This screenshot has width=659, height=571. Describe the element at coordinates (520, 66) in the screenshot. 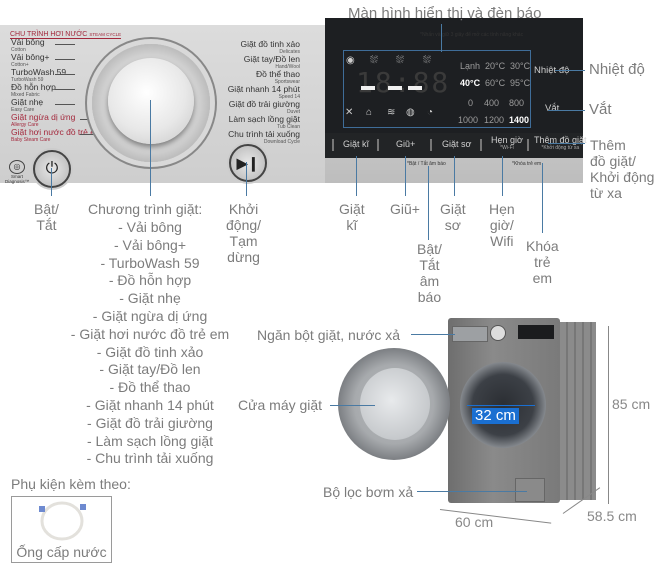

I see `temperature-option: 30°C` at that location.